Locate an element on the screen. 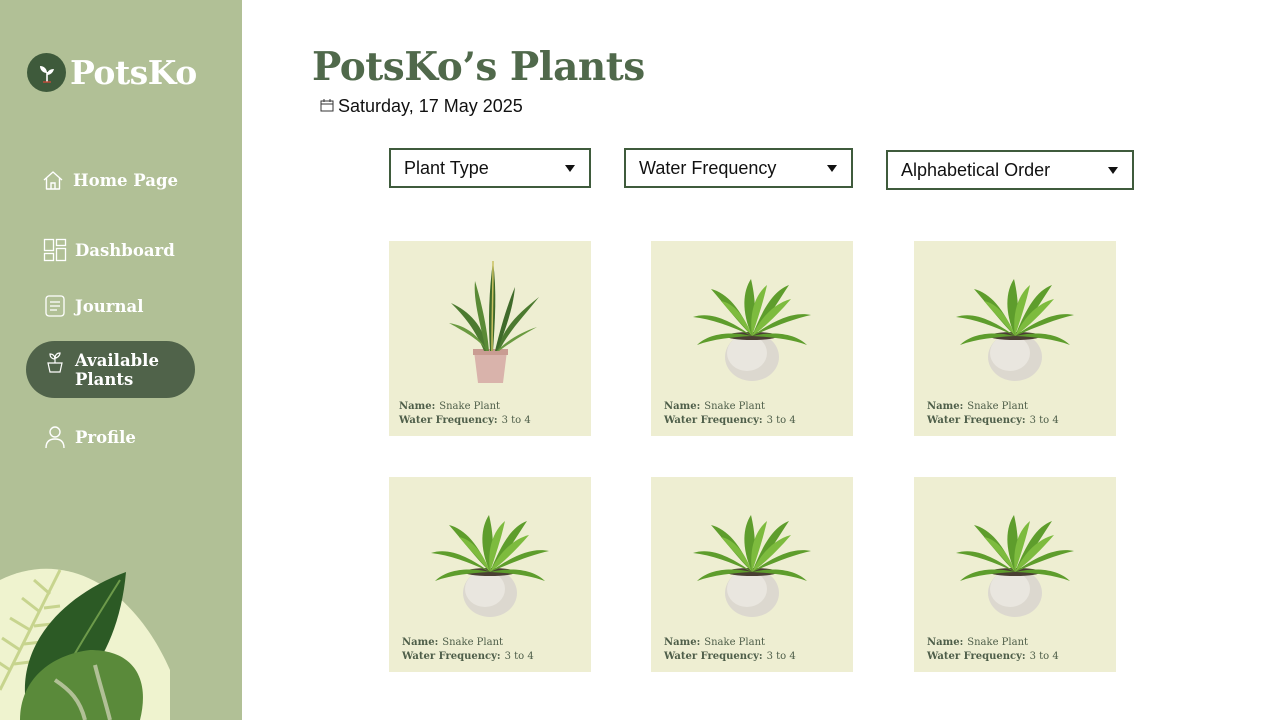  sidebar-item-available-plants: Available Plants is located at coordinates (110, 369).